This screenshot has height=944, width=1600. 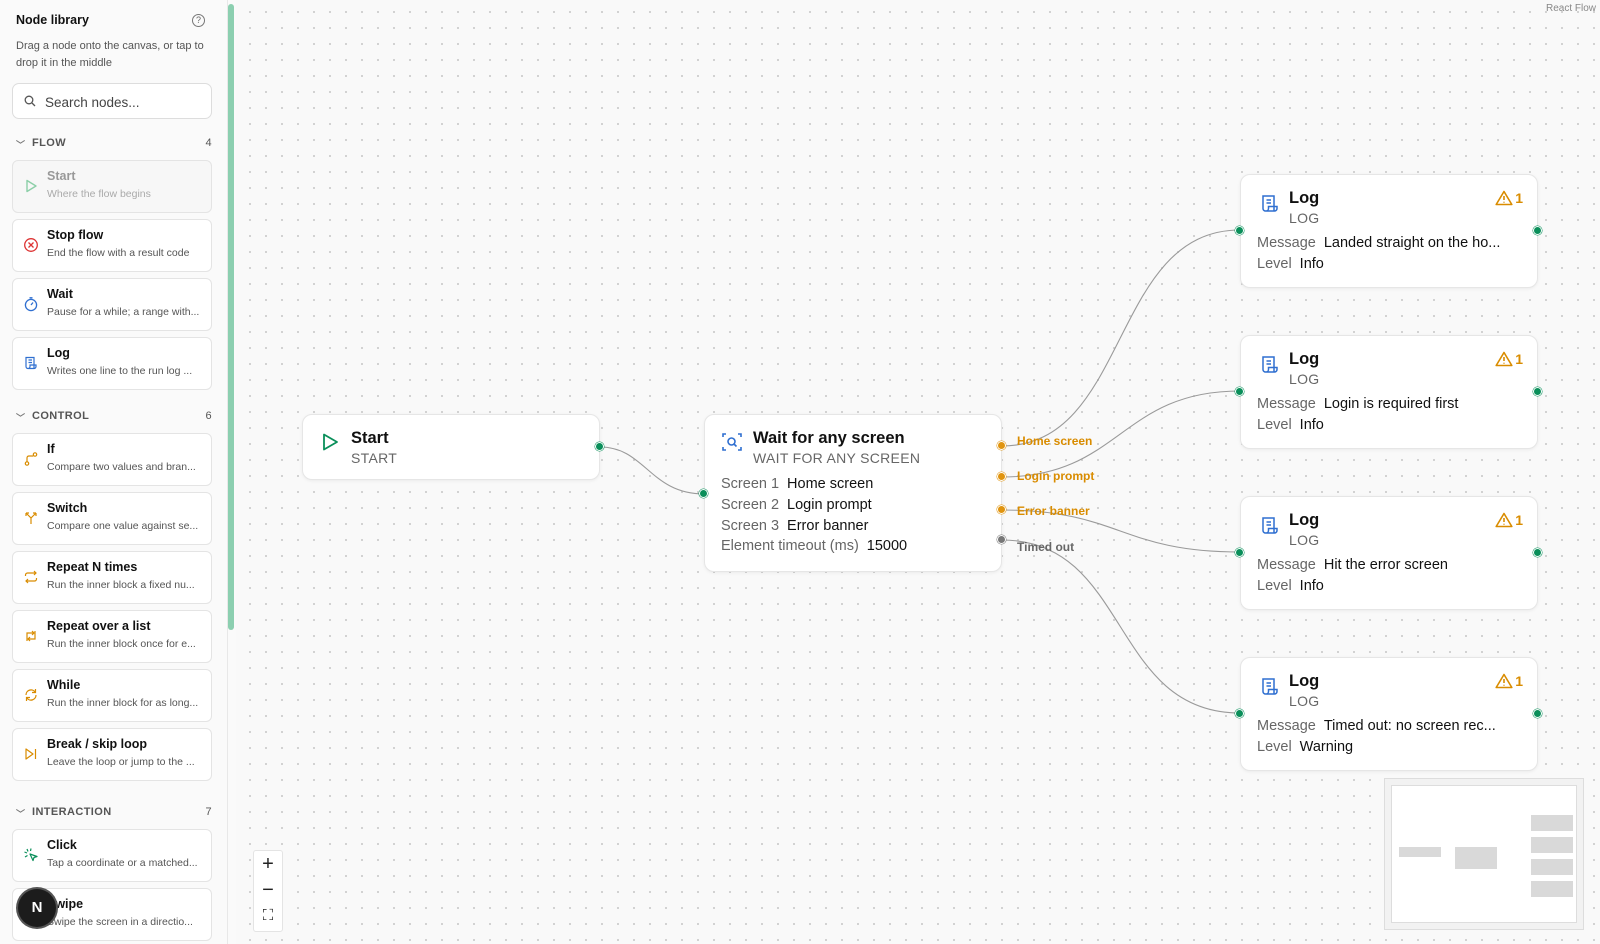 What do you see at coordinates (1305, 747) in the screenshot?
I see `level-row: Level Warning` at bounding box center [1305, 747].